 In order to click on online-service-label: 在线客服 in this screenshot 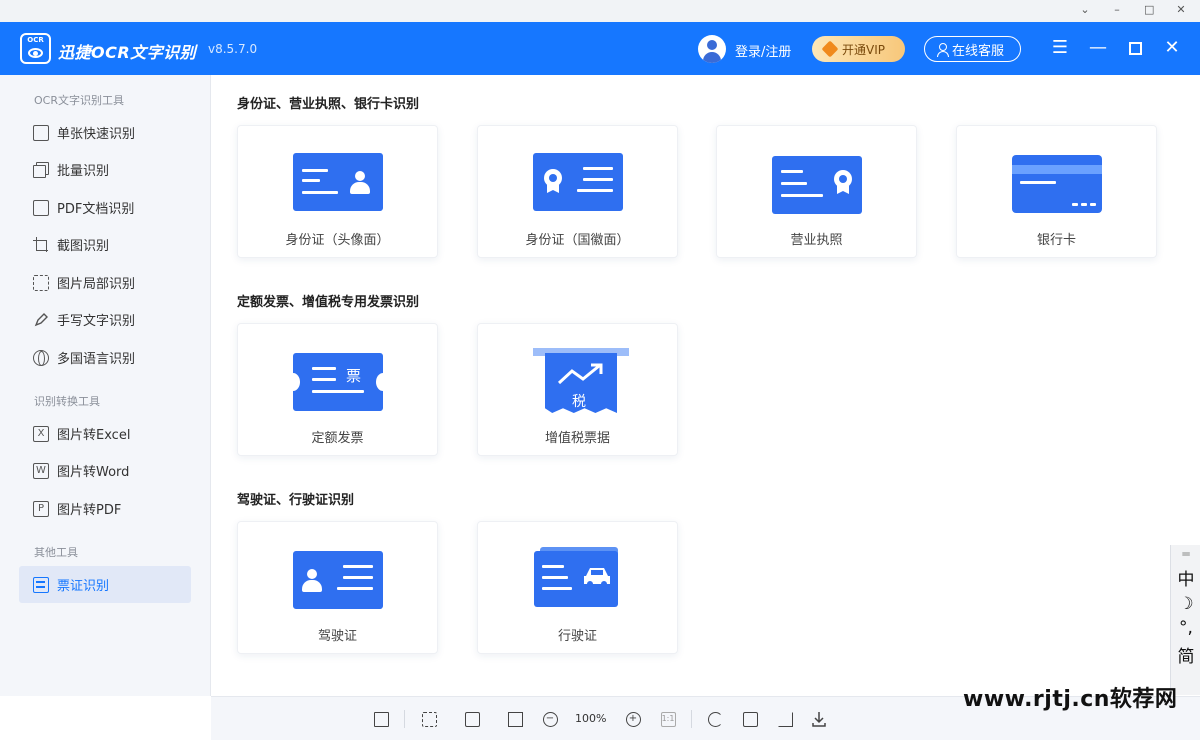, I will do `click(978, 51)`.